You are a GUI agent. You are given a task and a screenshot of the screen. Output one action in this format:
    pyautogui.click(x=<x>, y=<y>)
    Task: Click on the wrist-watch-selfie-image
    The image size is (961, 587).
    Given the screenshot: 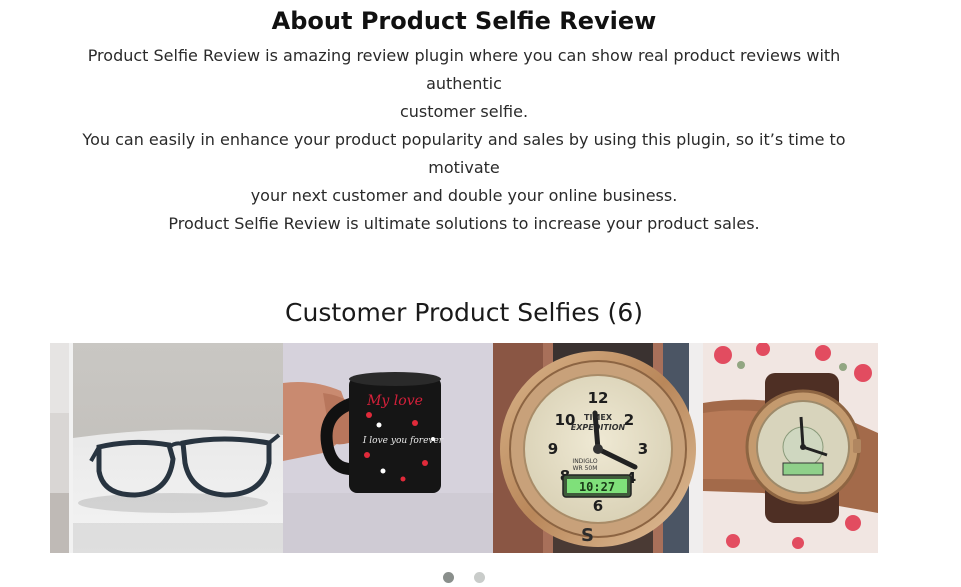 What is the action you would take?
    pyautogui.click(x=790, y=448)
    